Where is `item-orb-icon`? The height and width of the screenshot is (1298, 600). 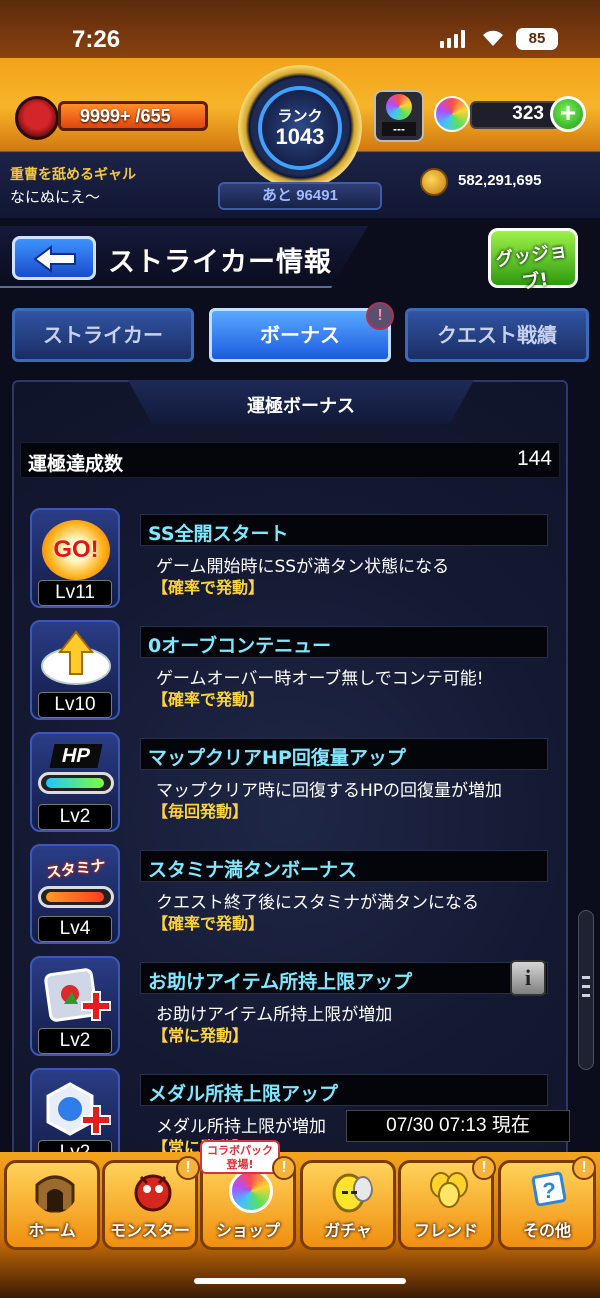
item-orb-icon is located at coordinates (399, 107).